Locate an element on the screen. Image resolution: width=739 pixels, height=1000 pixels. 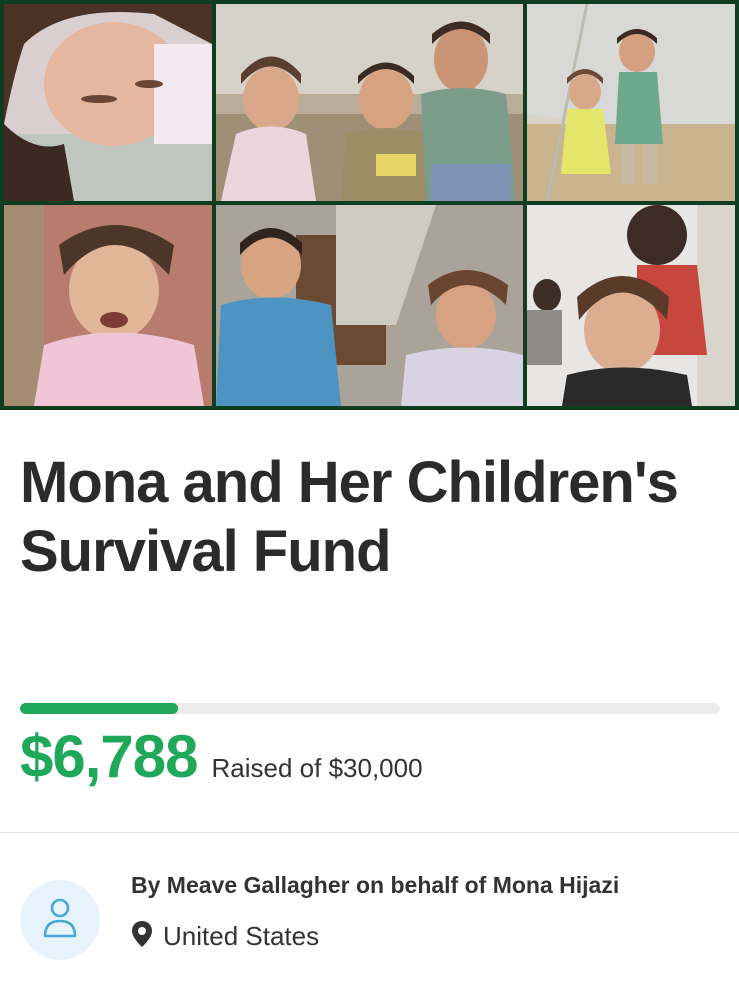
person-icon is located at coordinates (60, 920).